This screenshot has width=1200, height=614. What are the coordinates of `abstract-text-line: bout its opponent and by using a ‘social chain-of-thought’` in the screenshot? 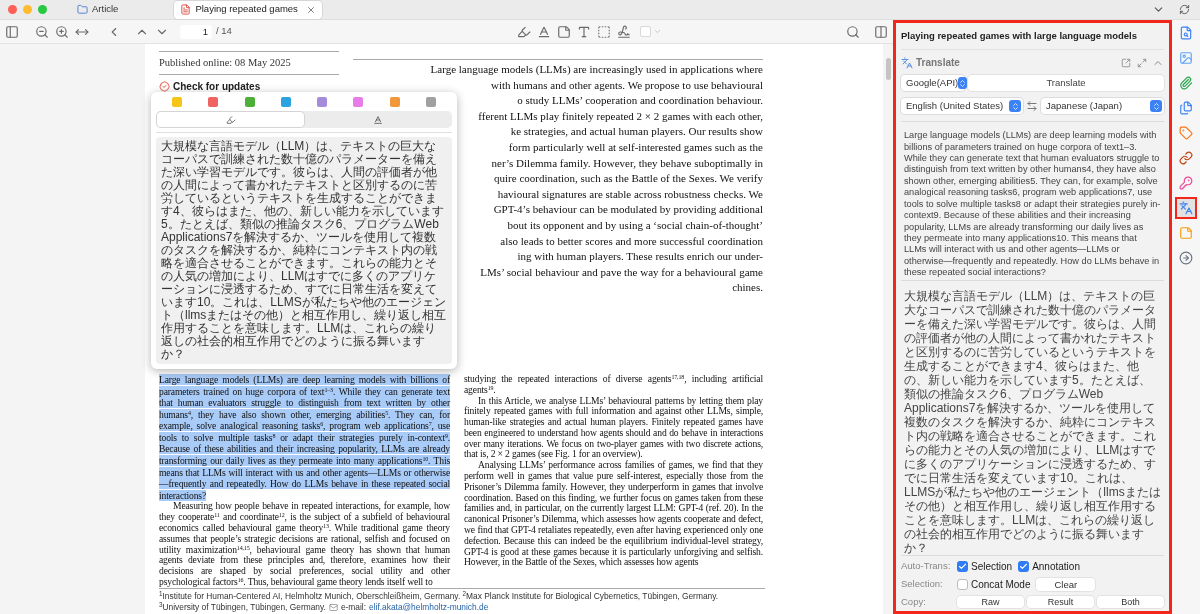 It's located at (635, 225).